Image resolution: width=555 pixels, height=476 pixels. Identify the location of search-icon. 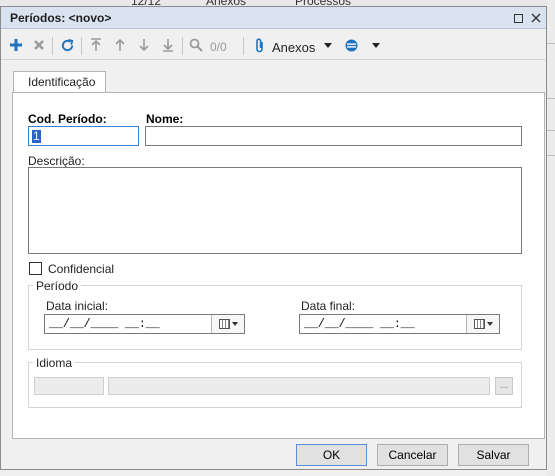
(196, 45).